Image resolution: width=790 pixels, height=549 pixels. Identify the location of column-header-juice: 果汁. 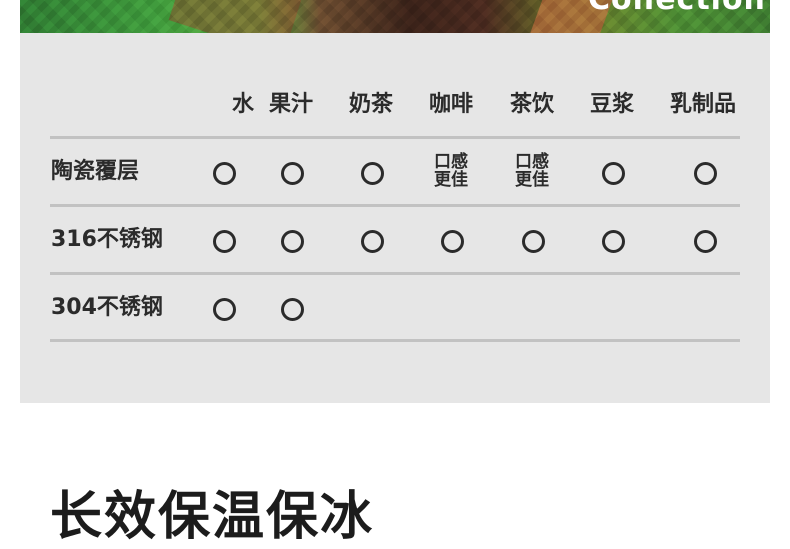
(290, 104).